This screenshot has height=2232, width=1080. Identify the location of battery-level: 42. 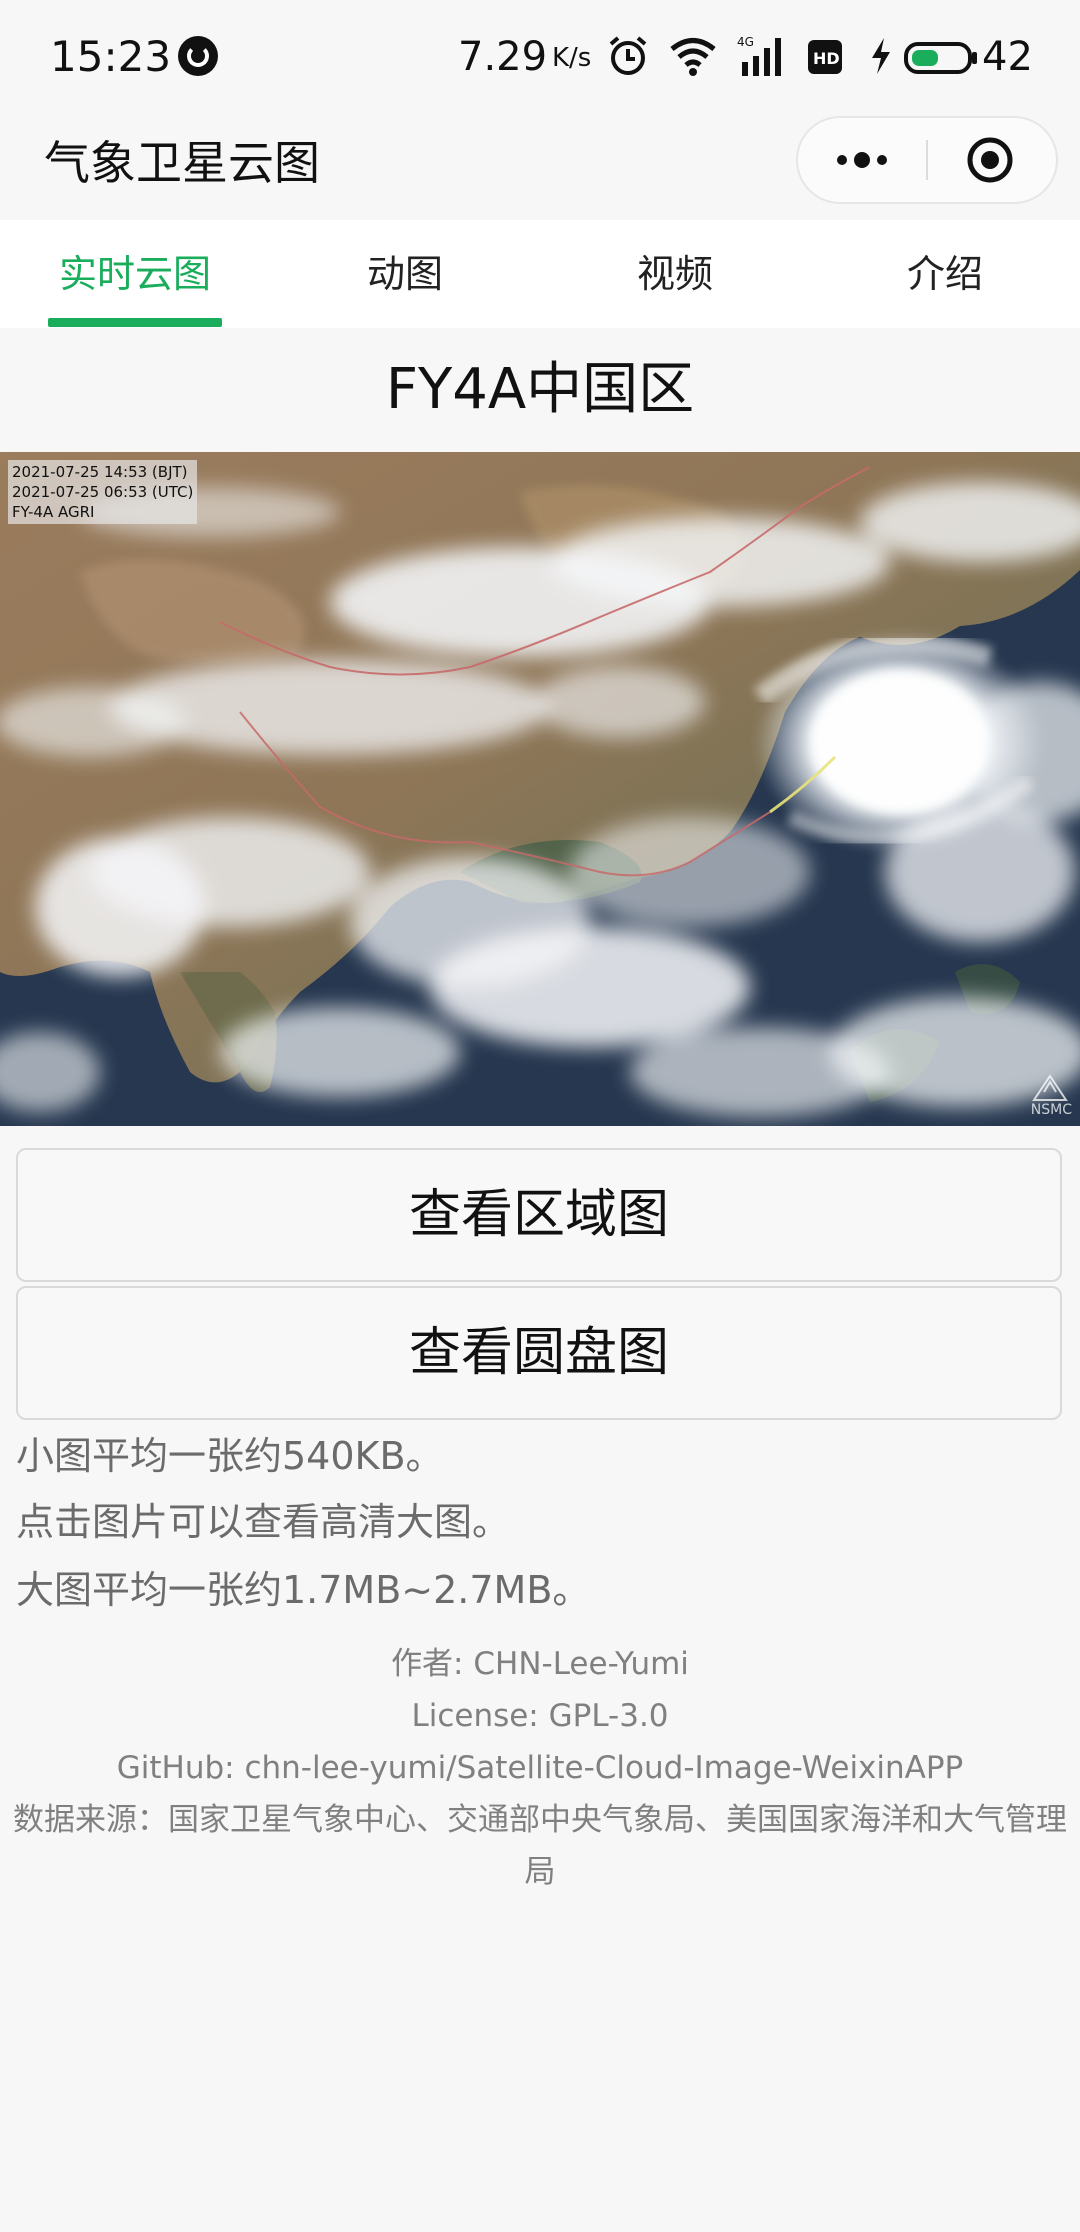
(1007, 57).